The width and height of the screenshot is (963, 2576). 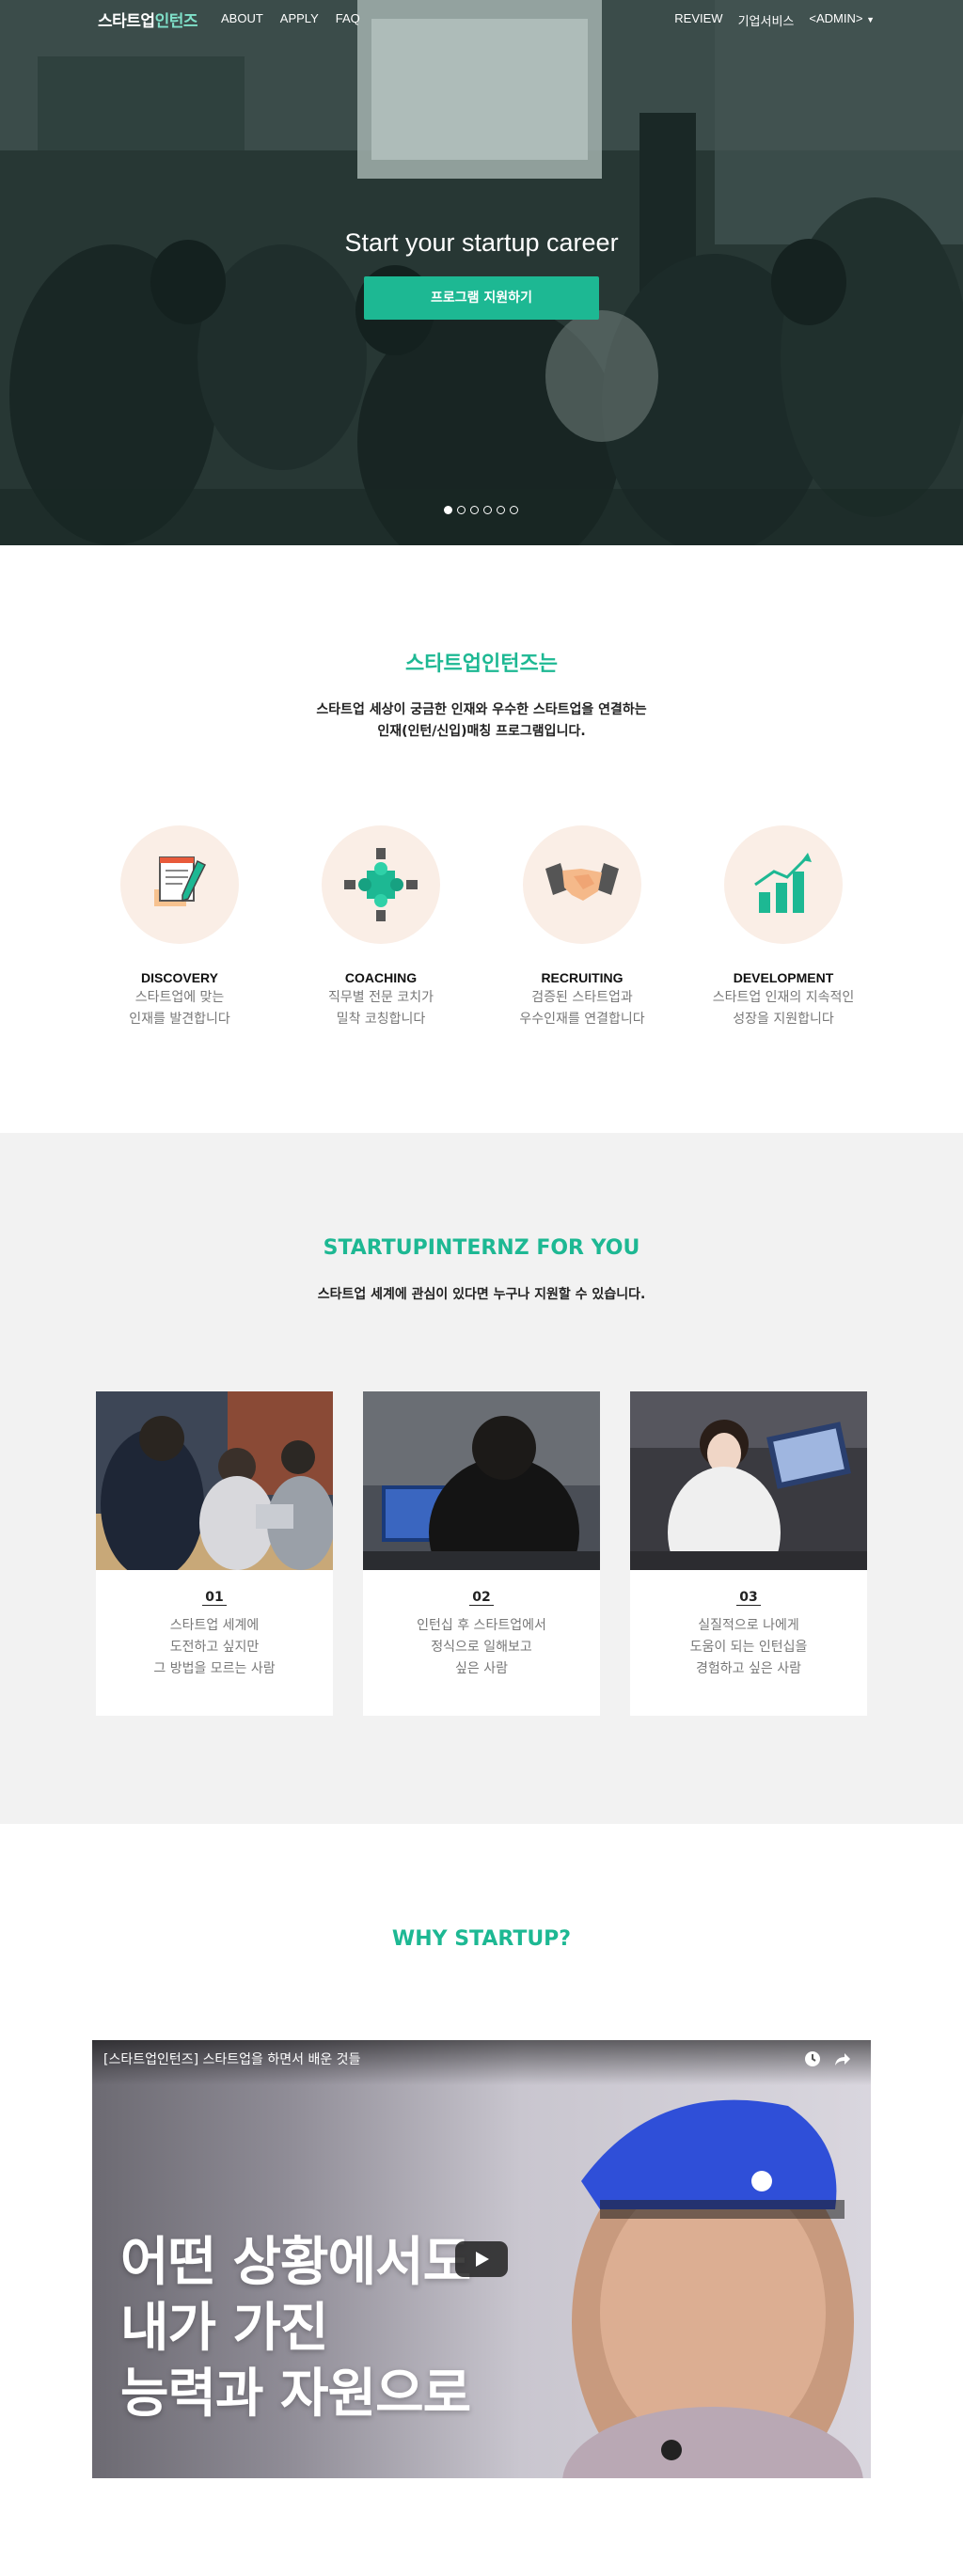 I want to click on nav-about: ABOUT, so click(x=242, y=18).